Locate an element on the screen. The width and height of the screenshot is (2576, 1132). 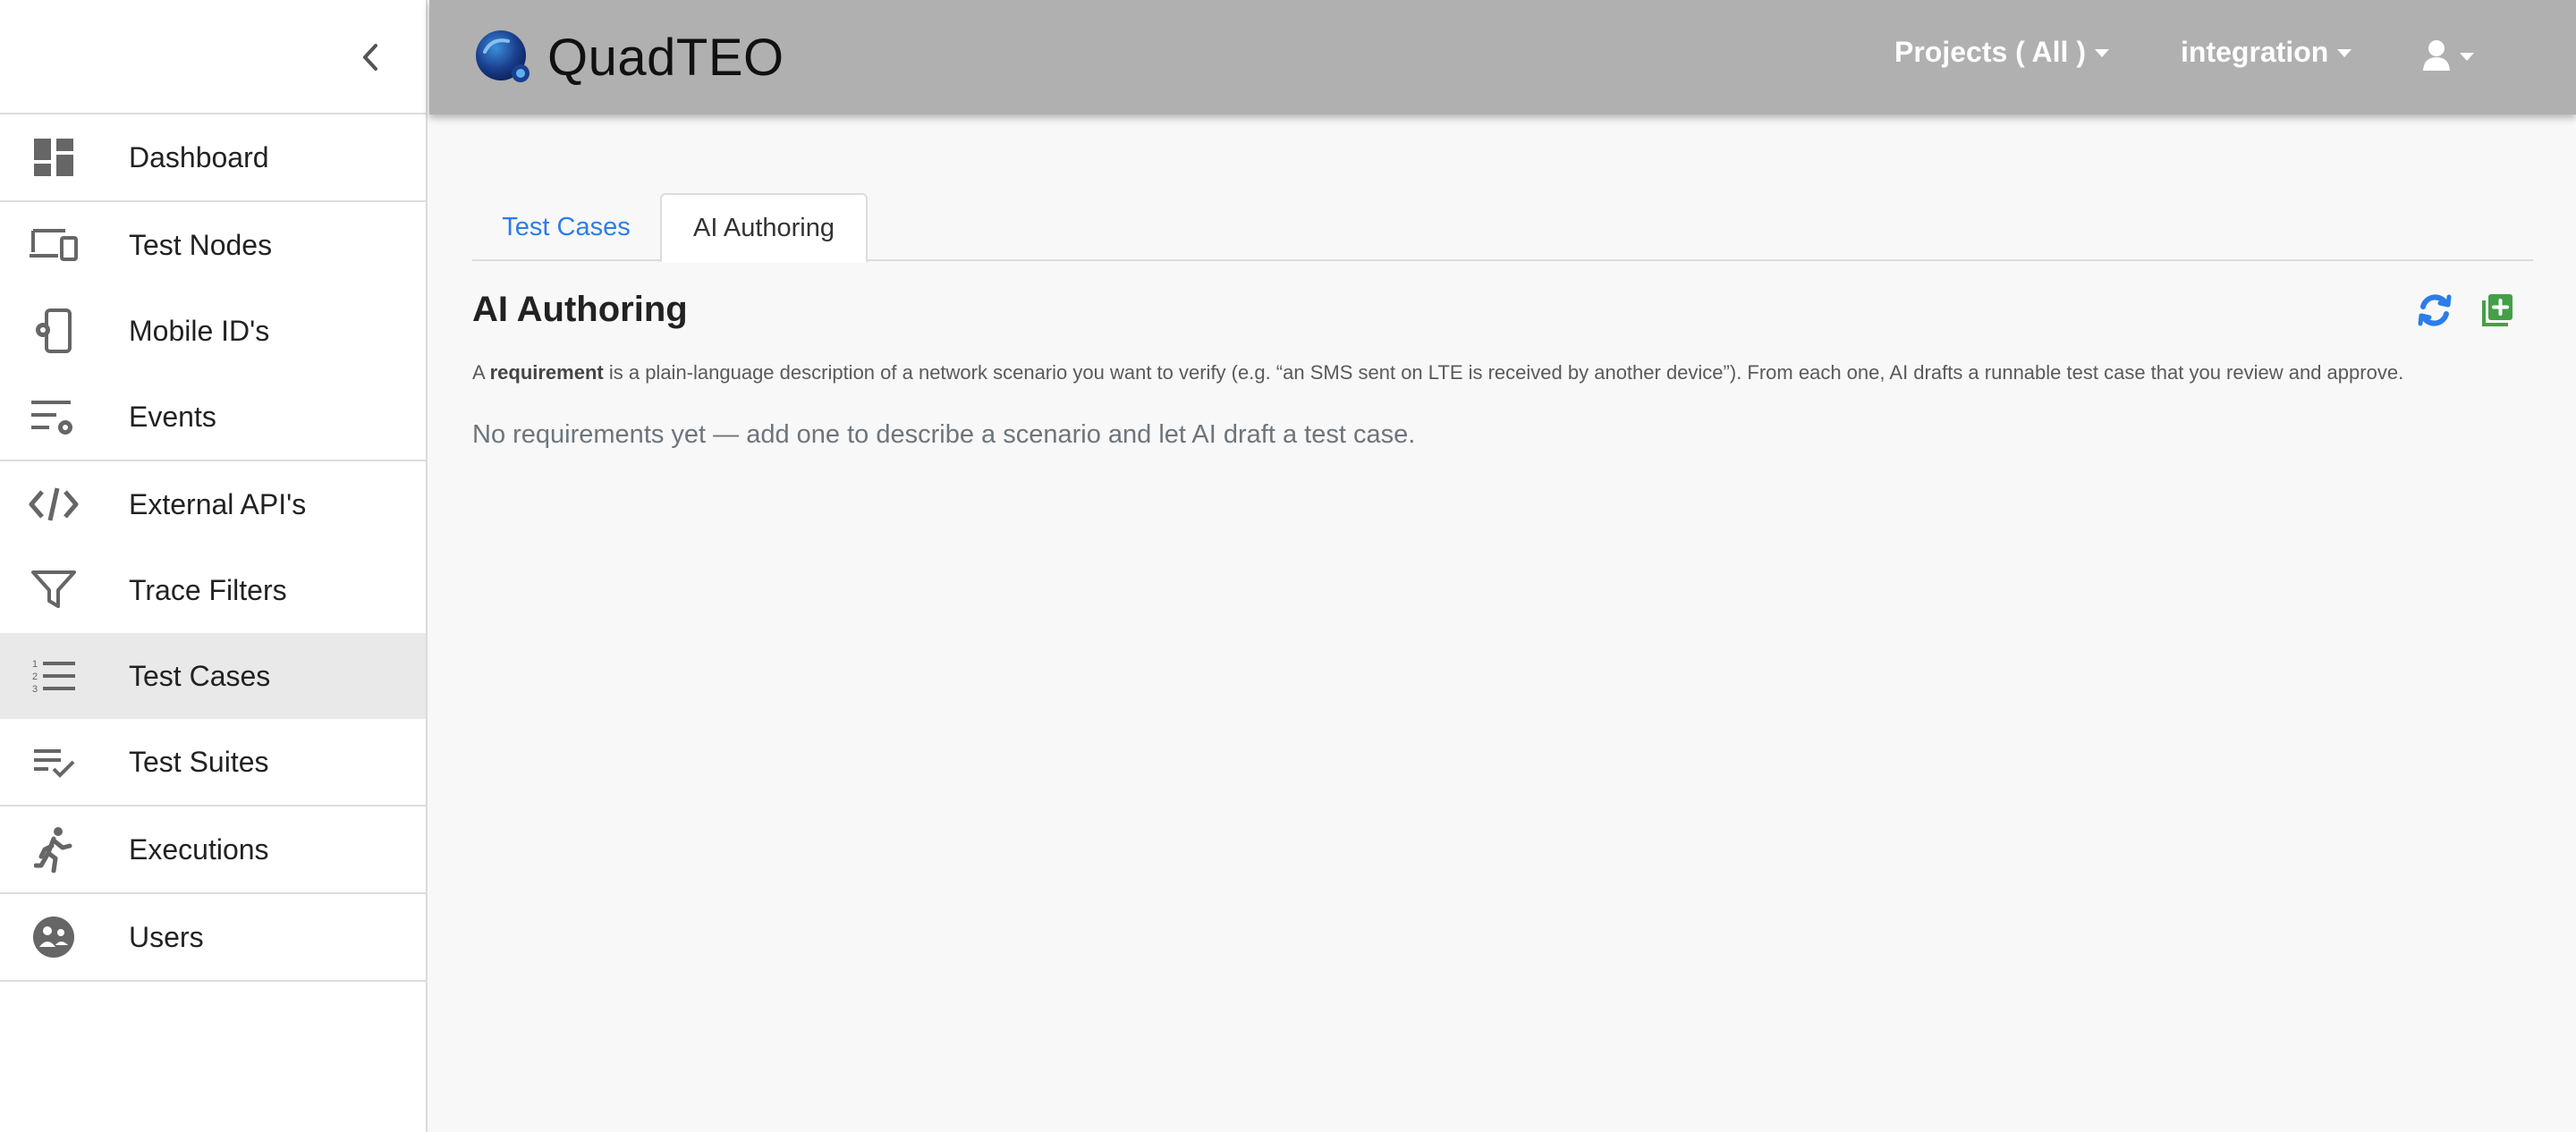
nav-group-admin: Users is located at coordinates (213, 938).